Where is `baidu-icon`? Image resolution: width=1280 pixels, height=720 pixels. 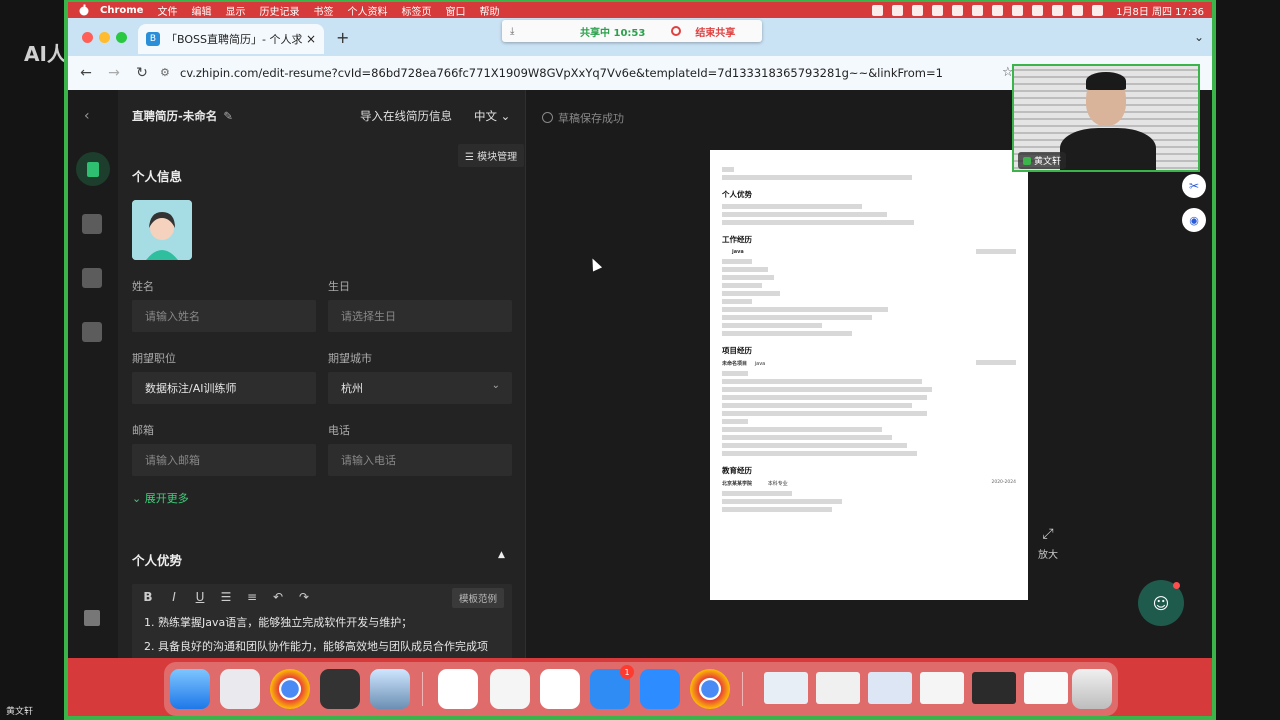 baidu-icon is located at coordinates (958, 10).